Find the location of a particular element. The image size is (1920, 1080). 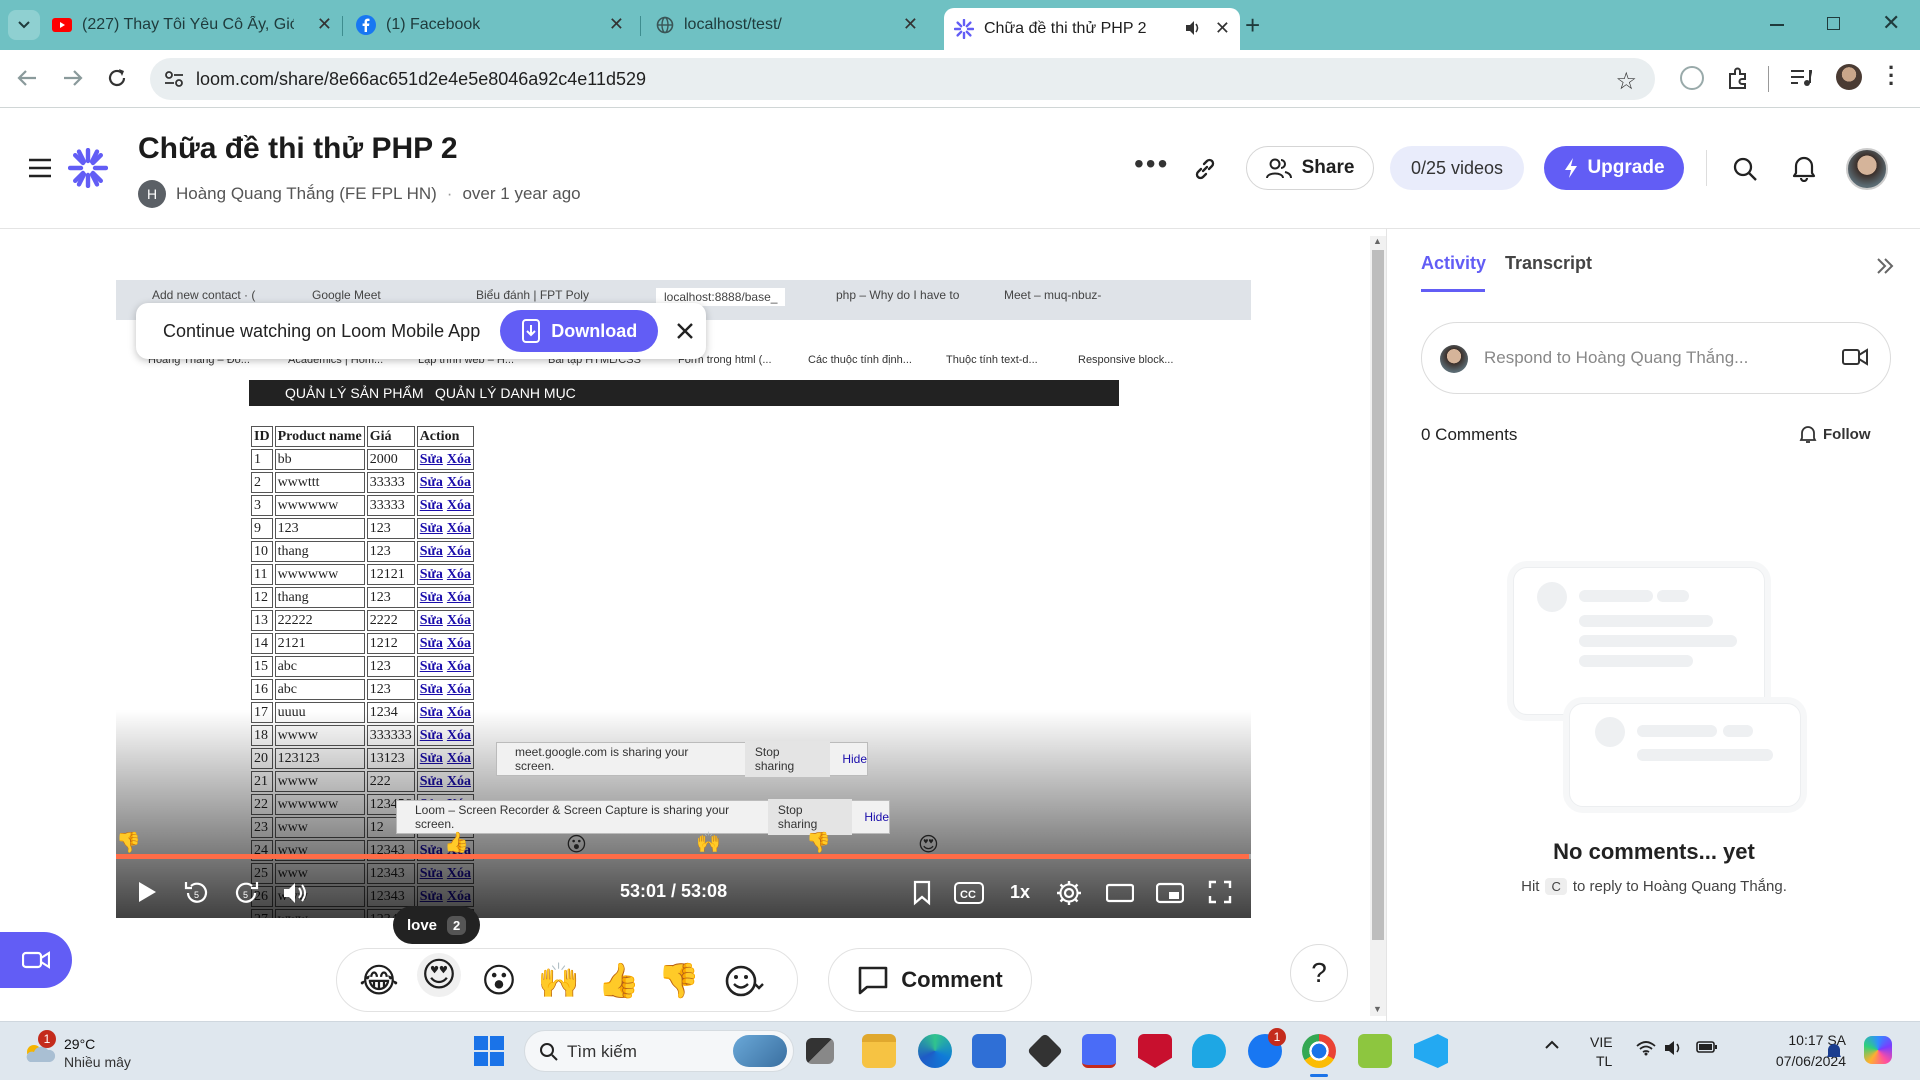

scroll-up-arrow: ▲ is located at coordinates (1377, 241).